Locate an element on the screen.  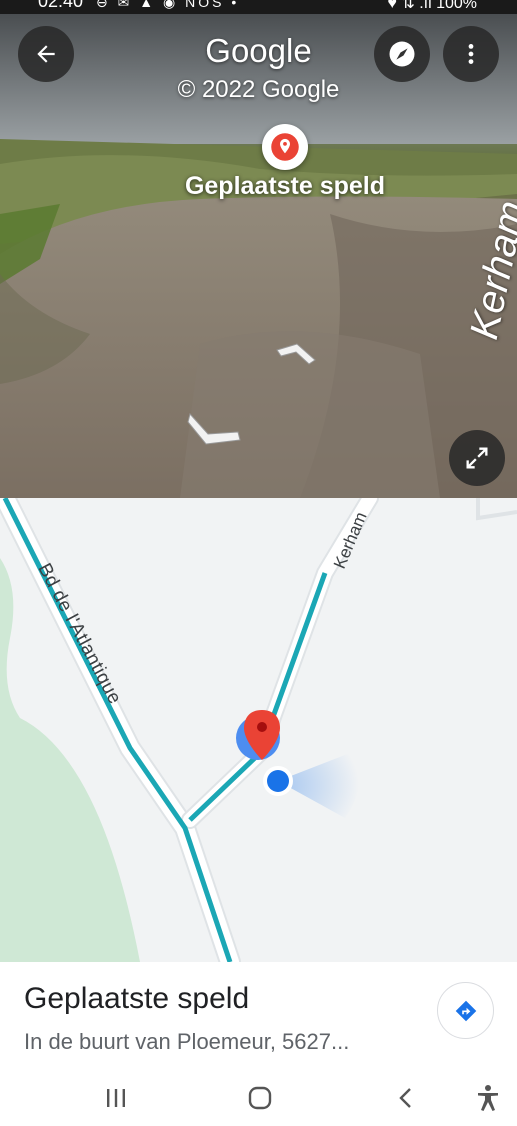
street-view-title: Google is located at coordinates (258, 50).